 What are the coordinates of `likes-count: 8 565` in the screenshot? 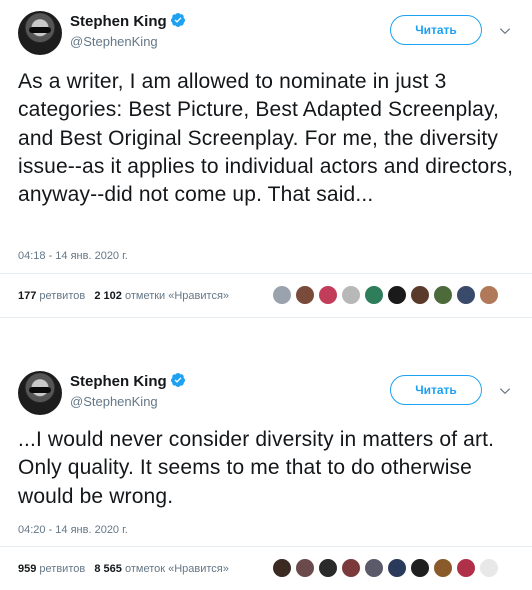 It's located at (108, 569).